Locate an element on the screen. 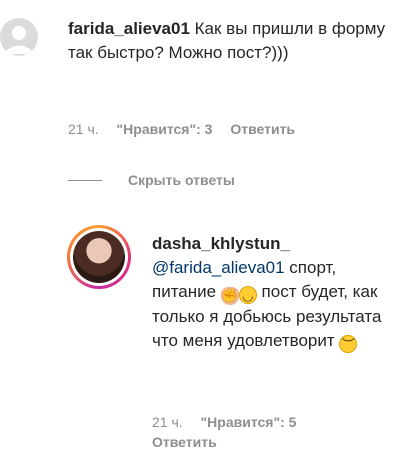 The width and height of the screenshot is (400, 450). comment-meta: 21 ч. "Нравится": 3 Ответить is located at coordinates (181, 129).